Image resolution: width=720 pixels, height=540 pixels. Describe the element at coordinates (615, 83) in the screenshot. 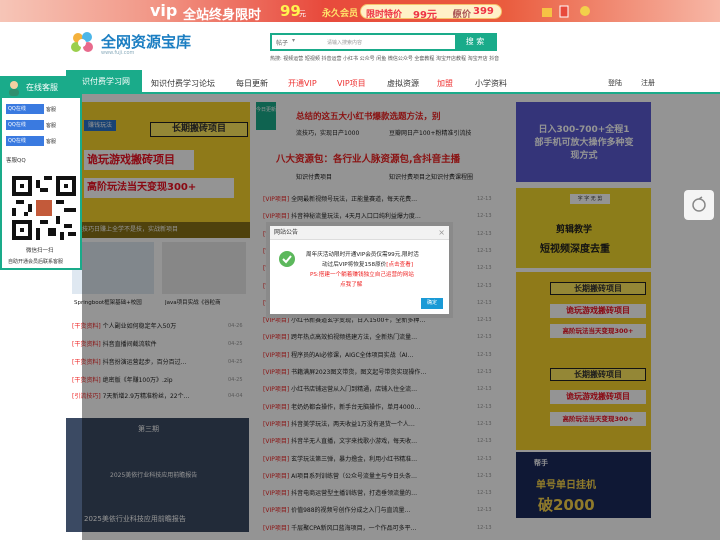

I see `login-link: 登陆` at that location.